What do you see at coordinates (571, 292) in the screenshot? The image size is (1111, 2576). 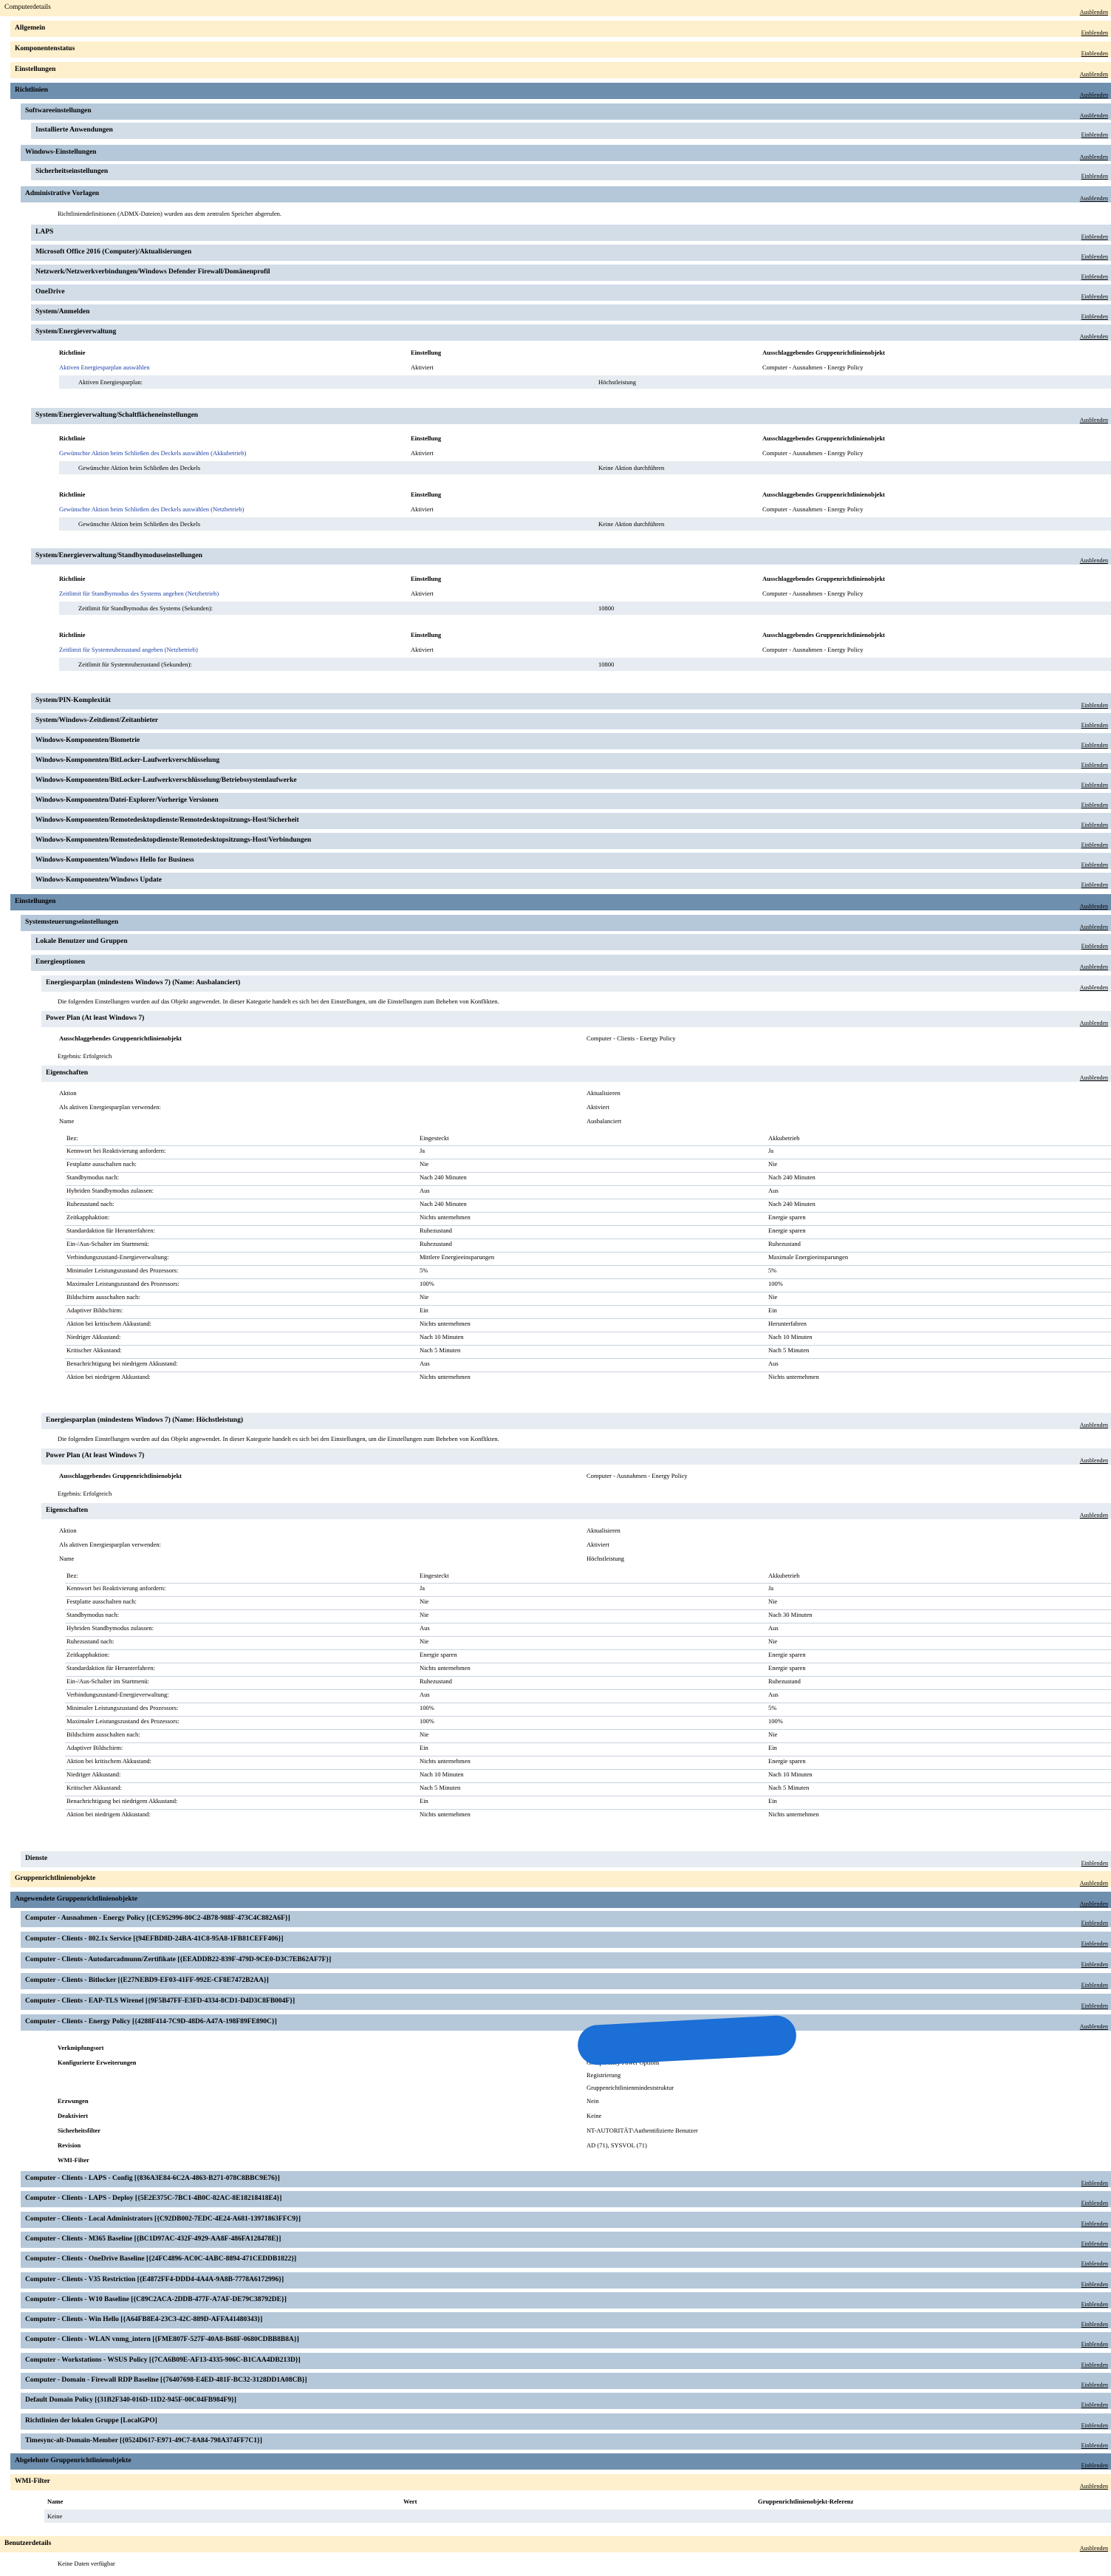 I see `adm-section: OneDrive Einblenden` at bounding box center [571, 292].